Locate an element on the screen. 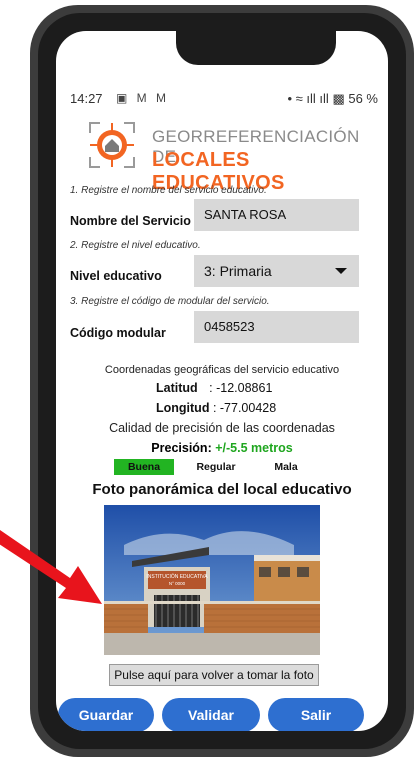 This screenshot has height=762, width=419. quality-bad: Mala is located at coordinates (286, 467).